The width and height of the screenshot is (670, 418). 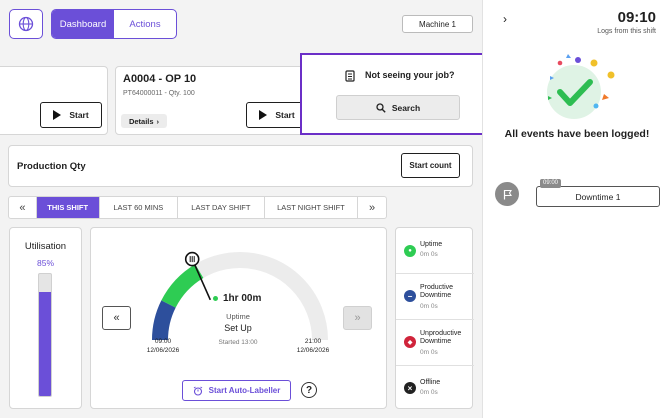 I want to click on tab-last-night-shift: LAST NIGHT SHIFT, so click(x=312, y=207).